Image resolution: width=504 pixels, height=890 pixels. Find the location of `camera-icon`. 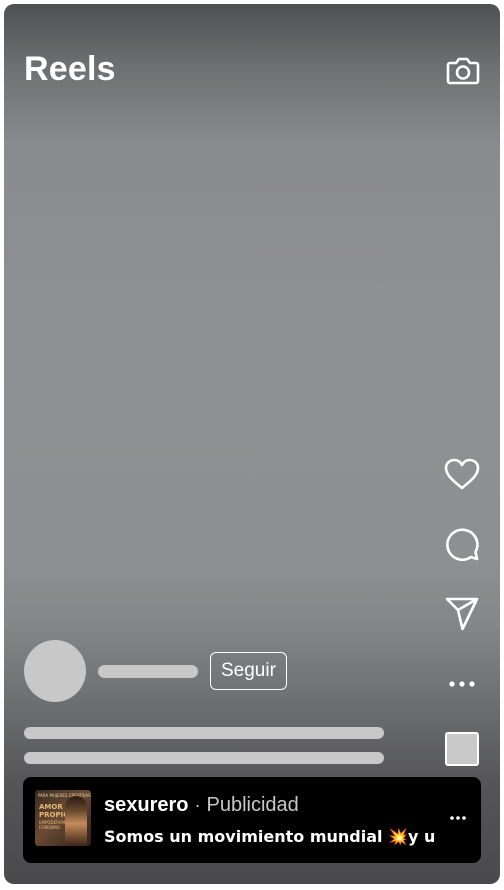

camera-icon is located at coordinates (463, 71).